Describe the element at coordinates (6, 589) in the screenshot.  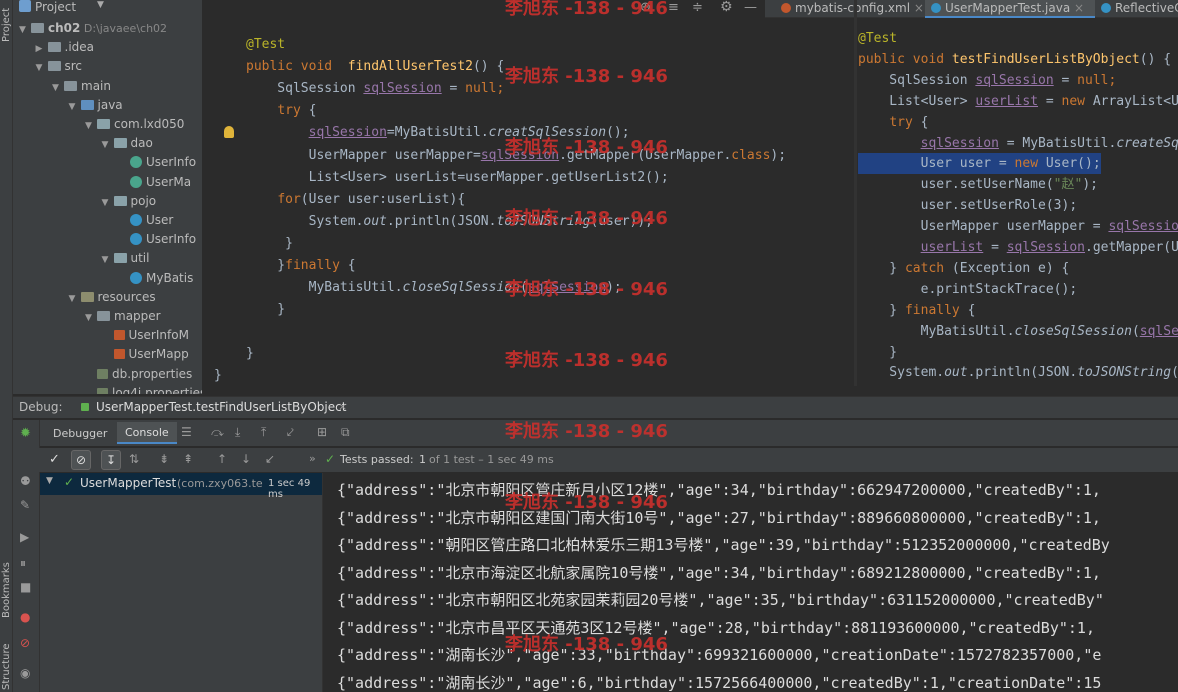
I see `bookmarks-tool-window-button: Bookmarks` at that location.